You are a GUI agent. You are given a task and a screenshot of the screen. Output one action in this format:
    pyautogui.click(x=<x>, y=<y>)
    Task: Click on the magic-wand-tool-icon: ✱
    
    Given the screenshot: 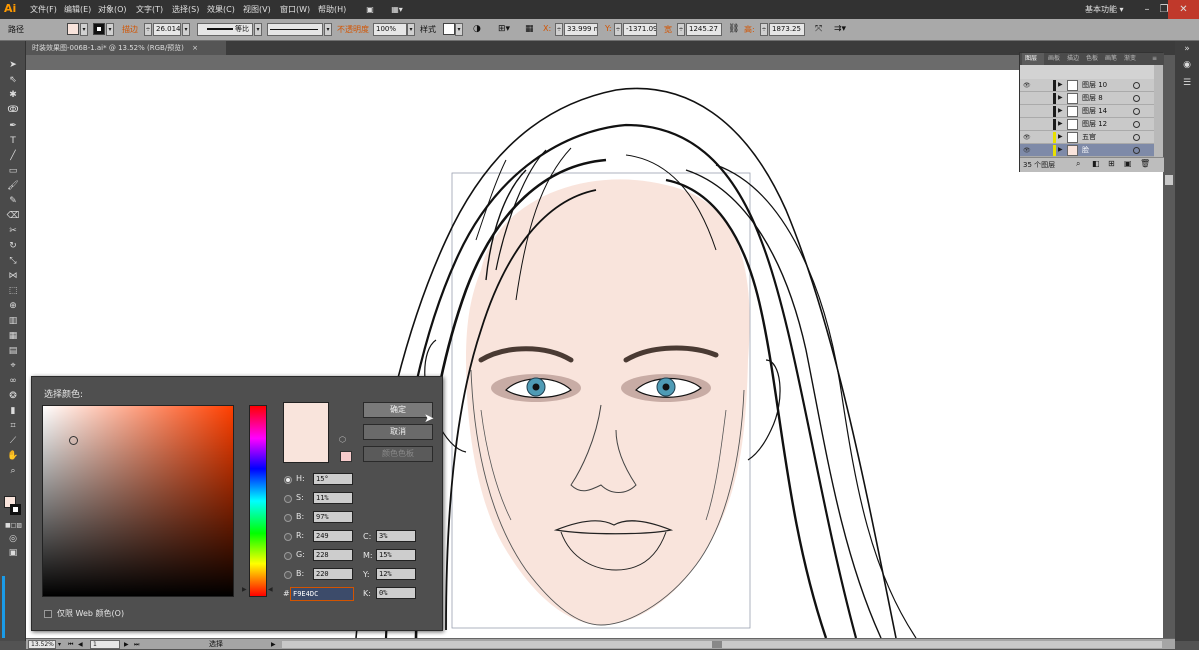 What is the action you would take?
    pyautogui.click(x=13, y=95)
    